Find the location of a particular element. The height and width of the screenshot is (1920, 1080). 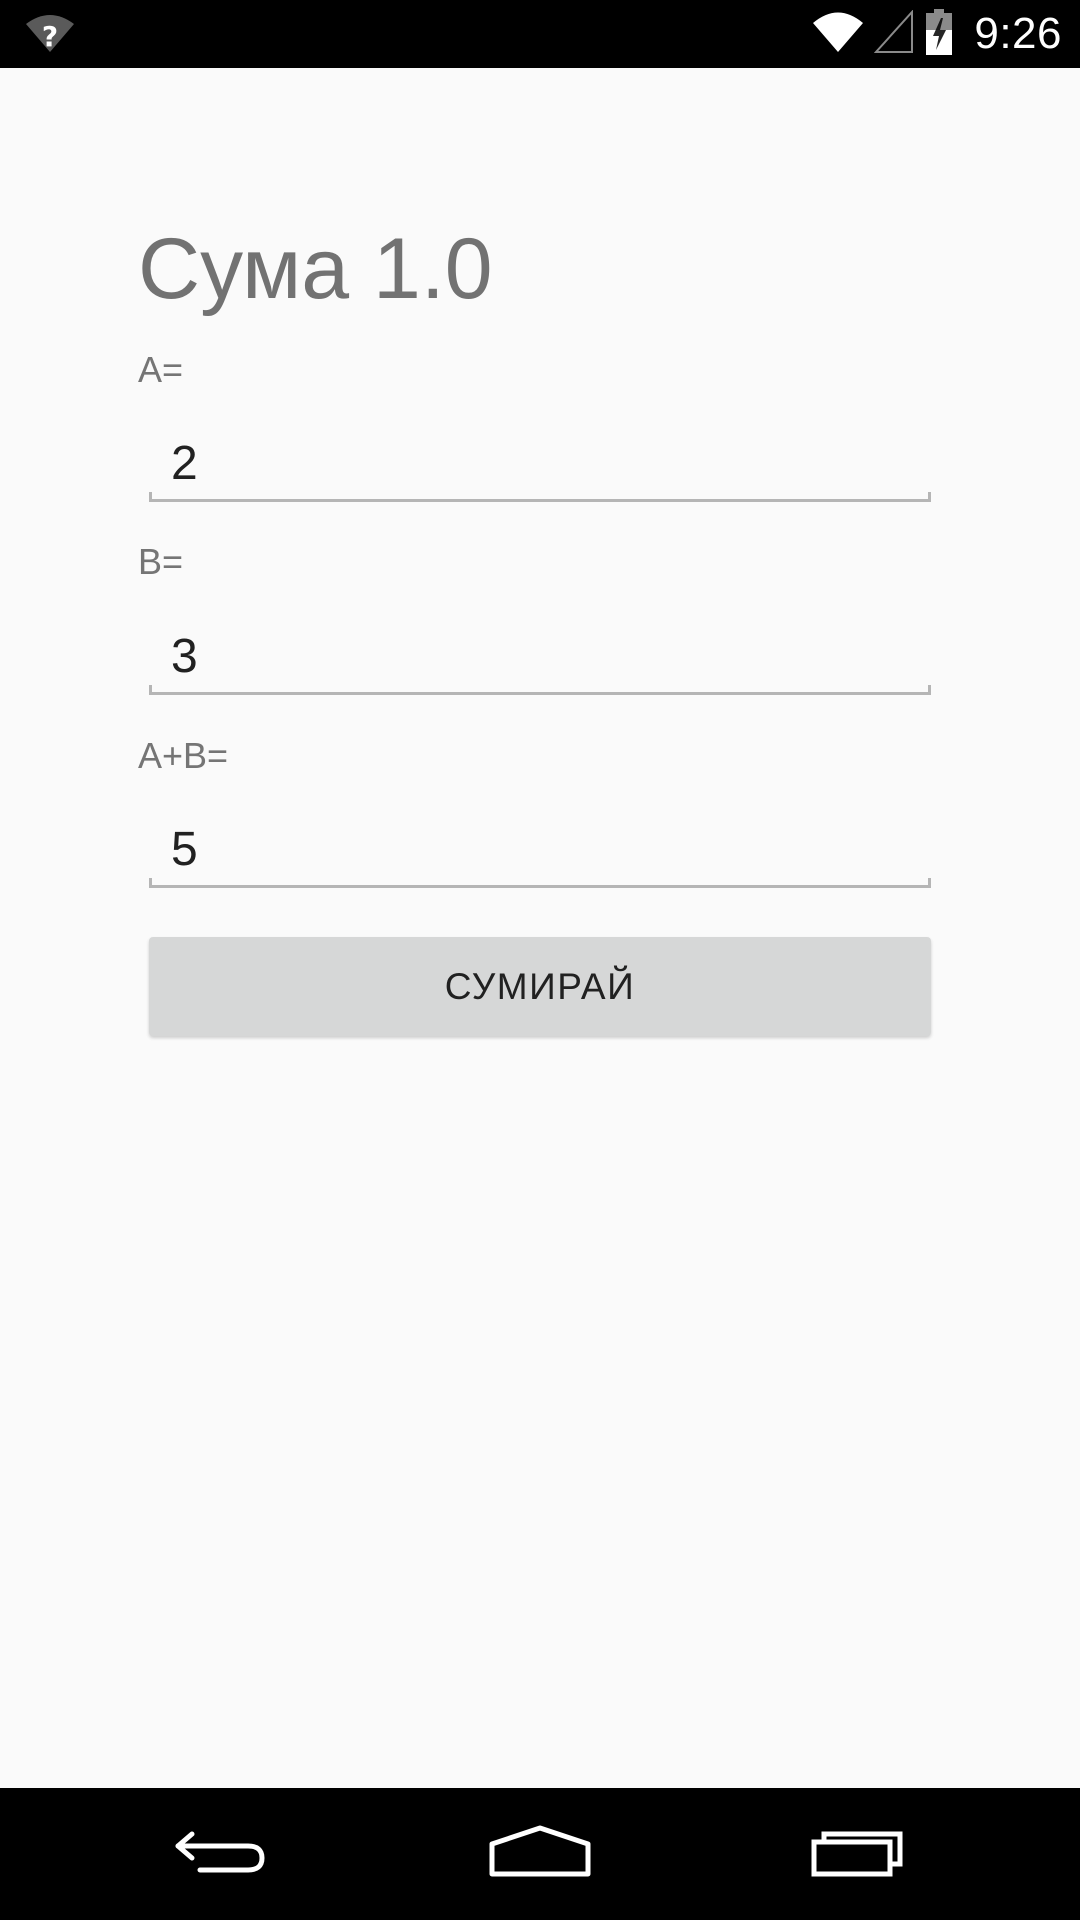

b-label: B= is located at coordinates (161, 561).